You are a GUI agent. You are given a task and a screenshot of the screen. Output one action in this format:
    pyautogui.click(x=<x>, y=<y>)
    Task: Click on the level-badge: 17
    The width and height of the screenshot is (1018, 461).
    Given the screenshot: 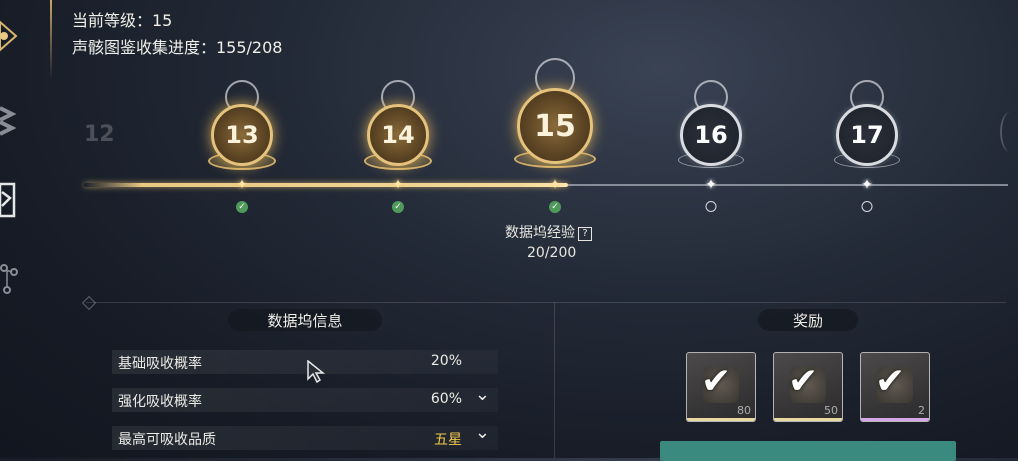 What is the action you would take?
    pyautogui.click(x=867, y=135)
    